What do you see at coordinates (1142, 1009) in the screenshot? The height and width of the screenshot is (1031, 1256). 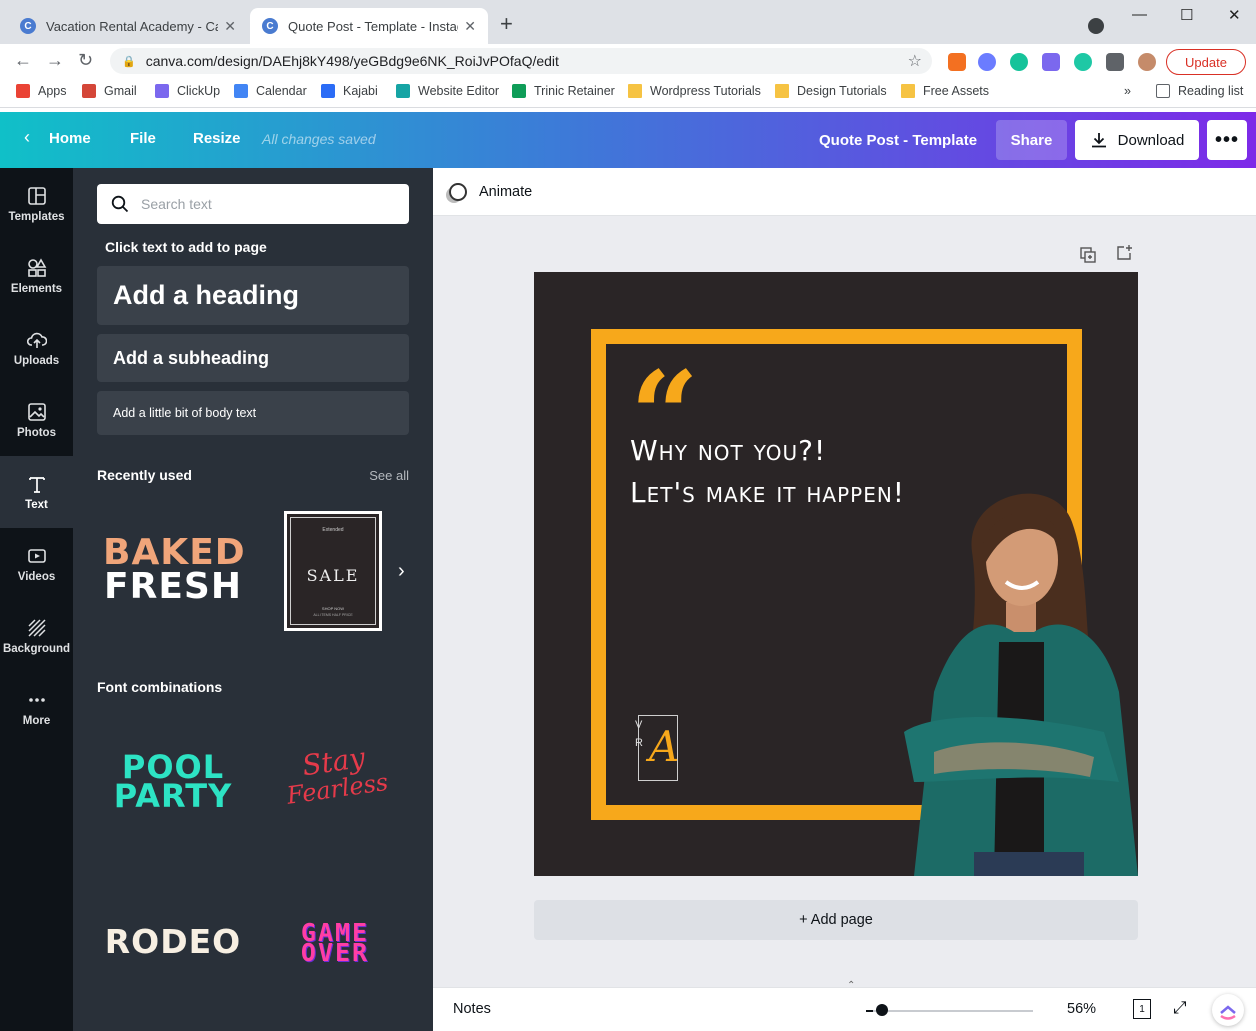 I see `page-count-icon: 1` at bounding box center [1142, 1009].